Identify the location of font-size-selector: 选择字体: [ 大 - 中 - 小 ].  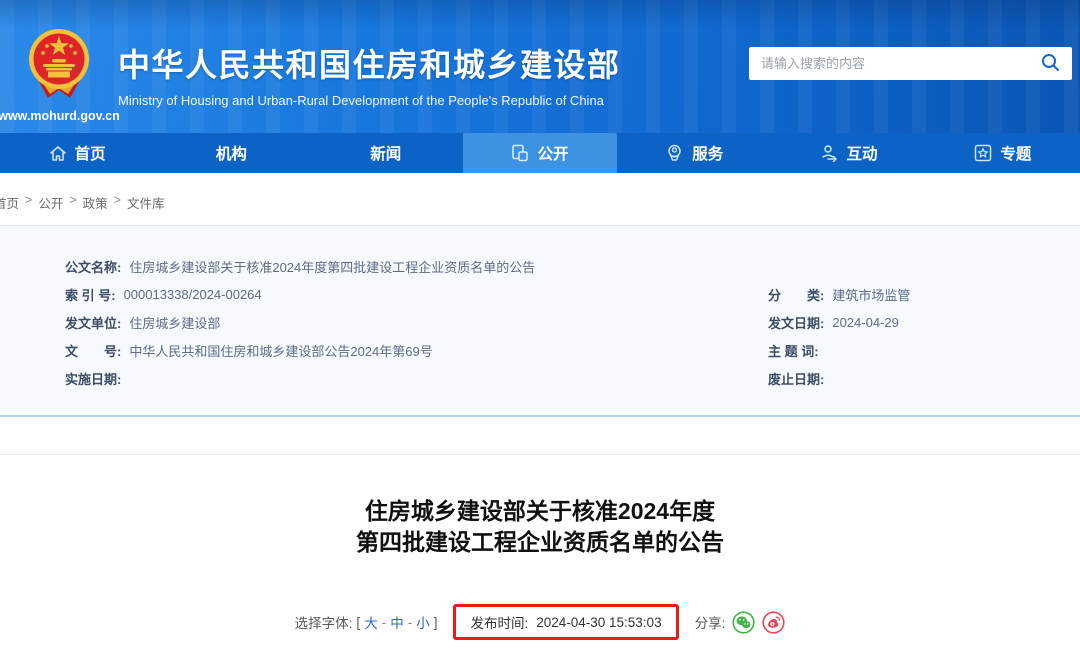
(366, 622).